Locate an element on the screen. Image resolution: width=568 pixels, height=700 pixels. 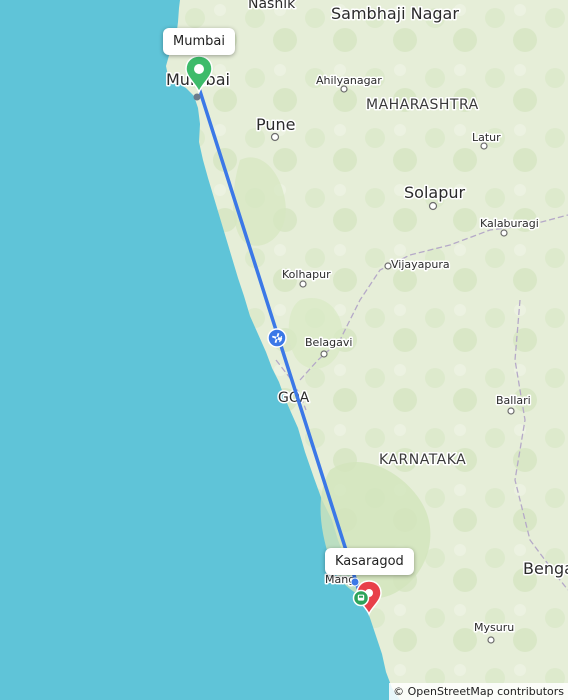
origin-callout: Mumbai is located at coordinates (199, 41).